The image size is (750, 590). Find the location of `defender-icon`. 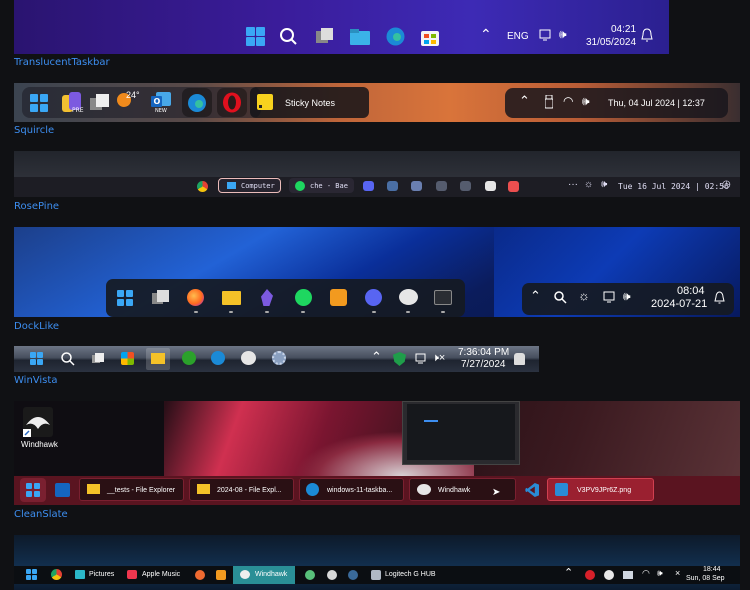

defender-icon is located at coordinates (399, 359).